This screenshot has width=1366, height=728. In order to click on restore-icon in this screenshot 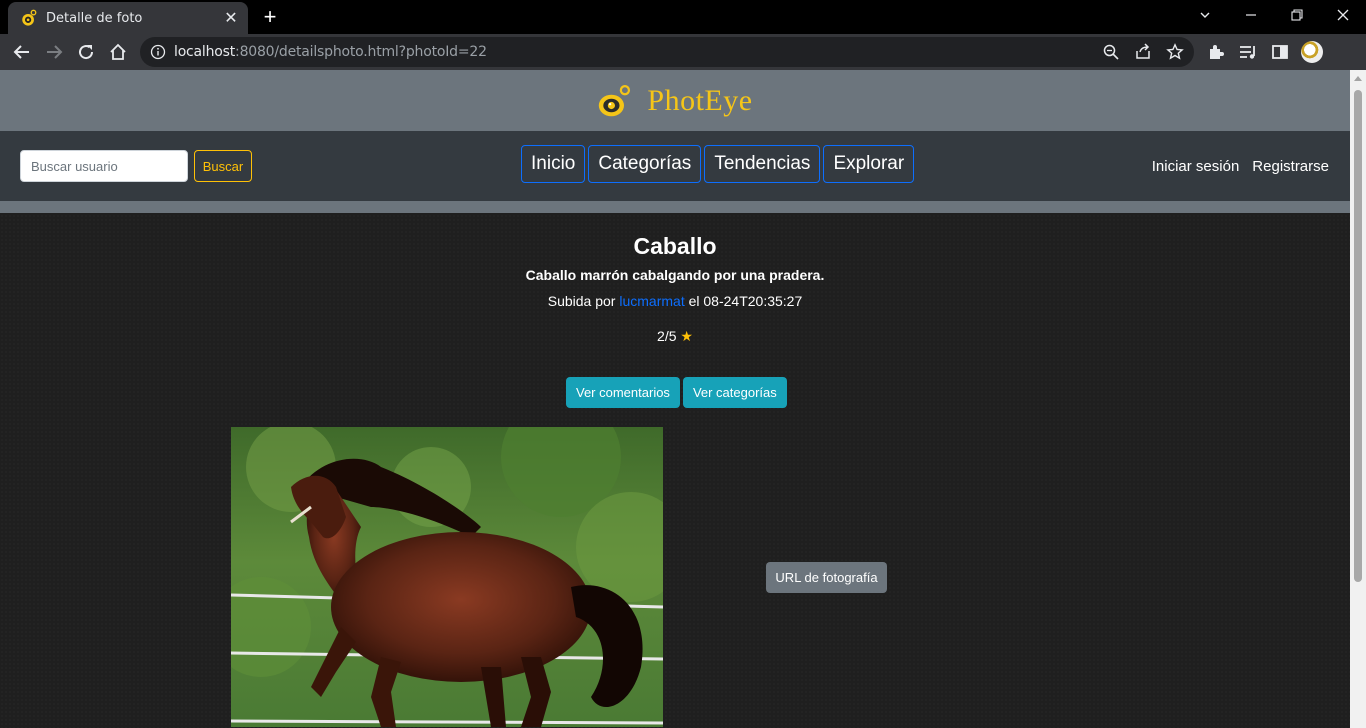, I will do `click(1297, 15)`.